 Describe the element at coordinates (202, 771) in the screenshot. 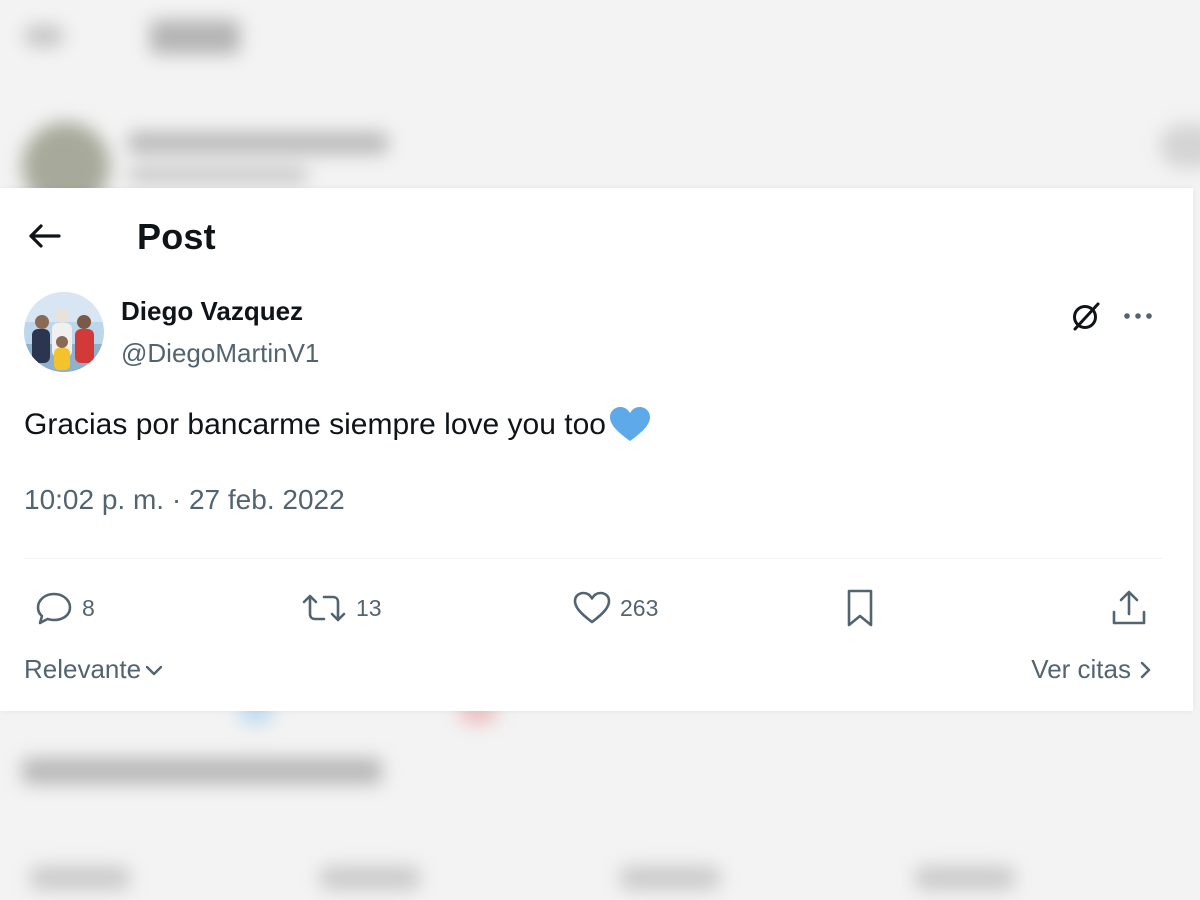

I see `blurred-timestamp` at that location.